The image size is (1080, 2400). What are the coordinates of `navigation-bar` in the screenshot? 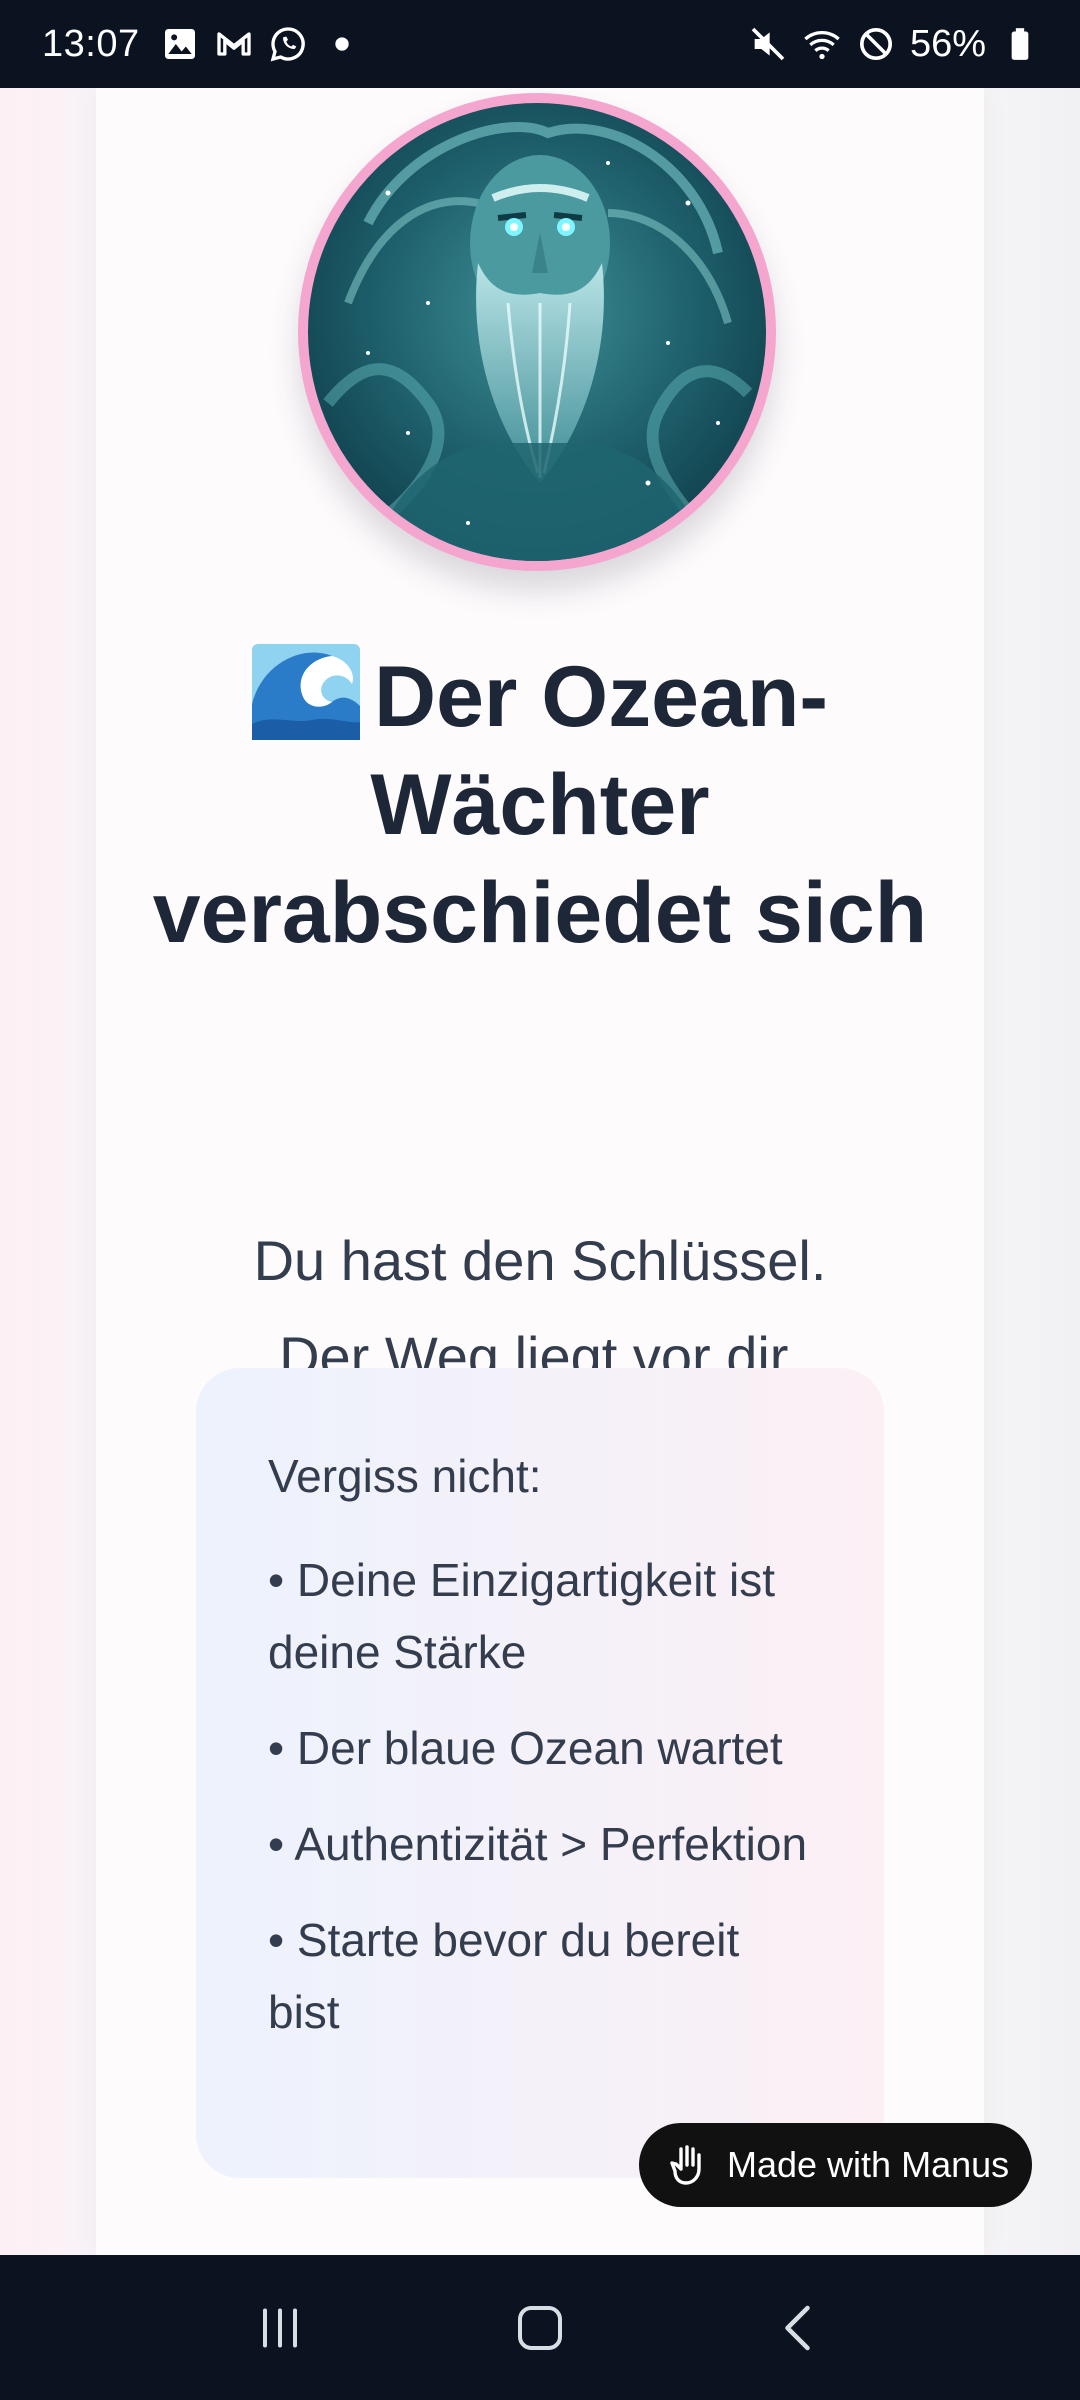 It's located at (540, 2327).